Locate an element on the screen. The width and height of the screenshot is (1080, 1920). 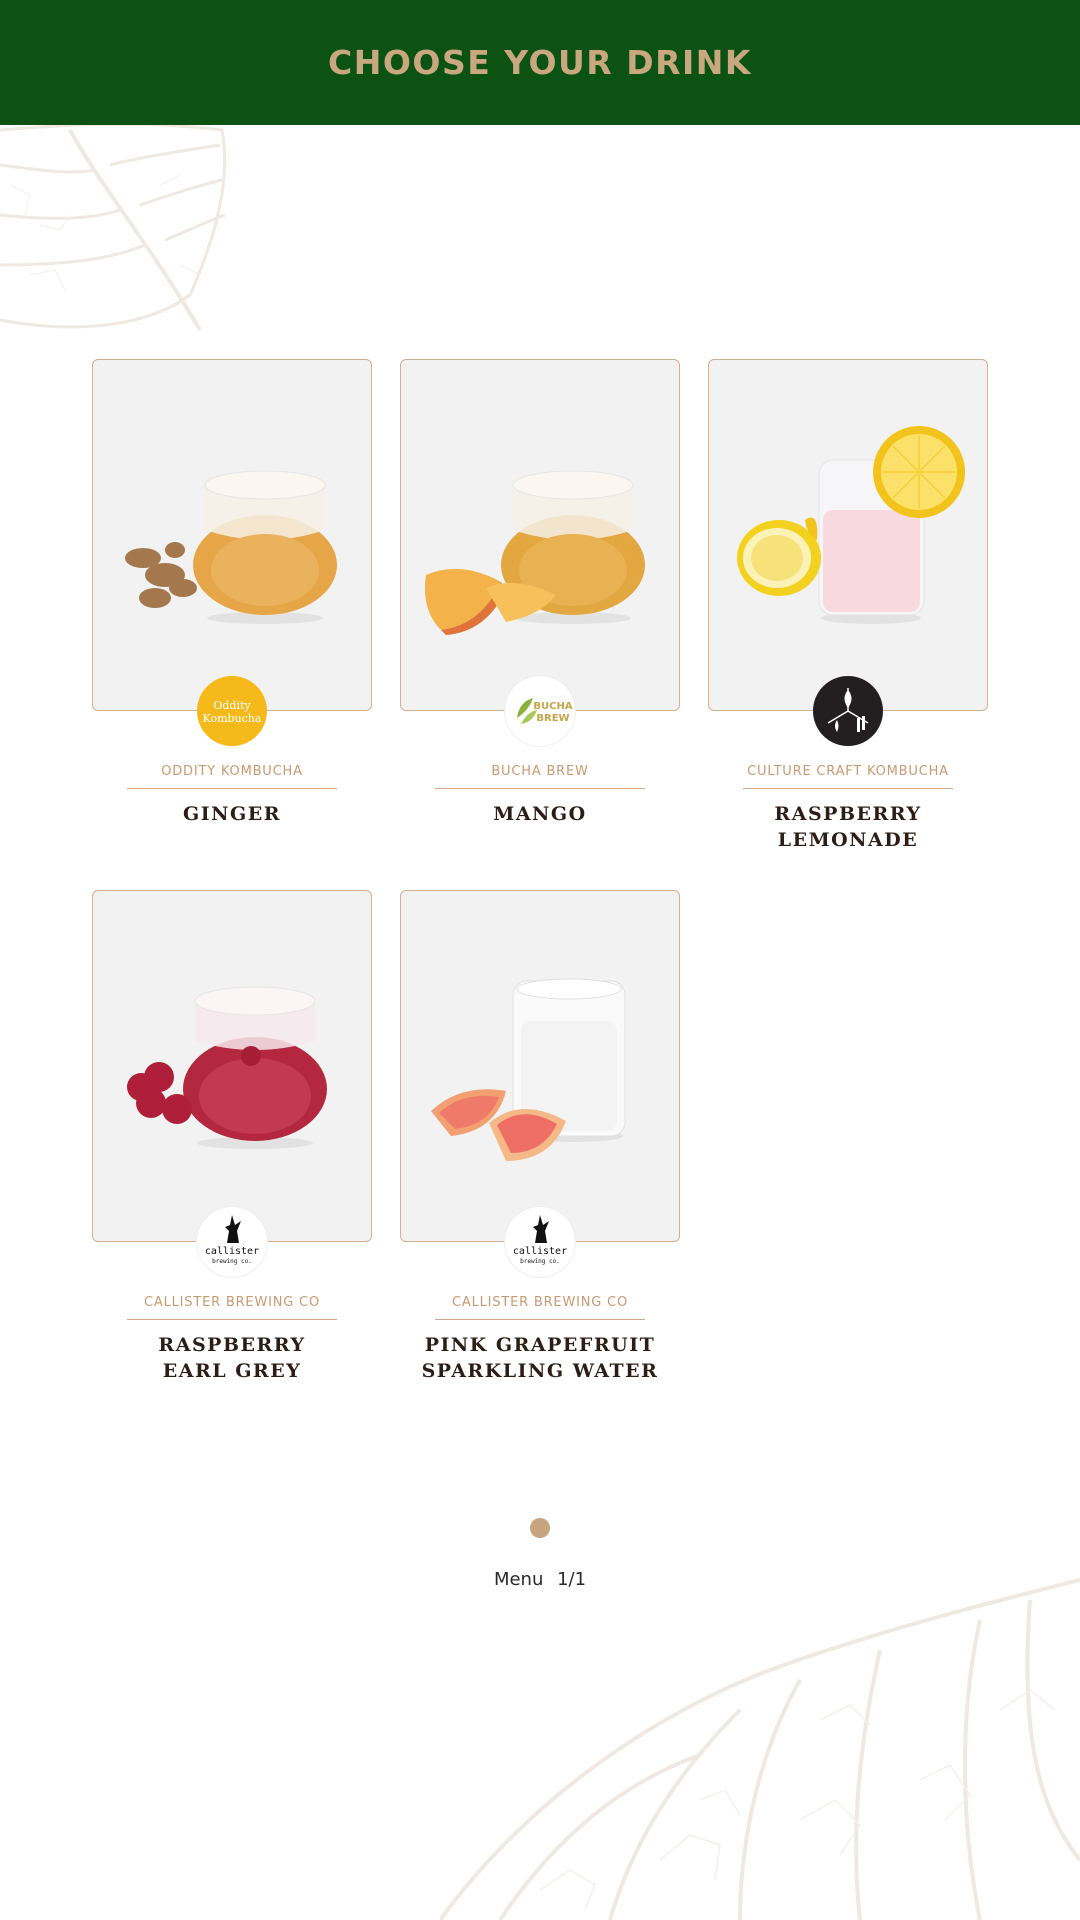
brand-logo is located at coordinates (848, 711).